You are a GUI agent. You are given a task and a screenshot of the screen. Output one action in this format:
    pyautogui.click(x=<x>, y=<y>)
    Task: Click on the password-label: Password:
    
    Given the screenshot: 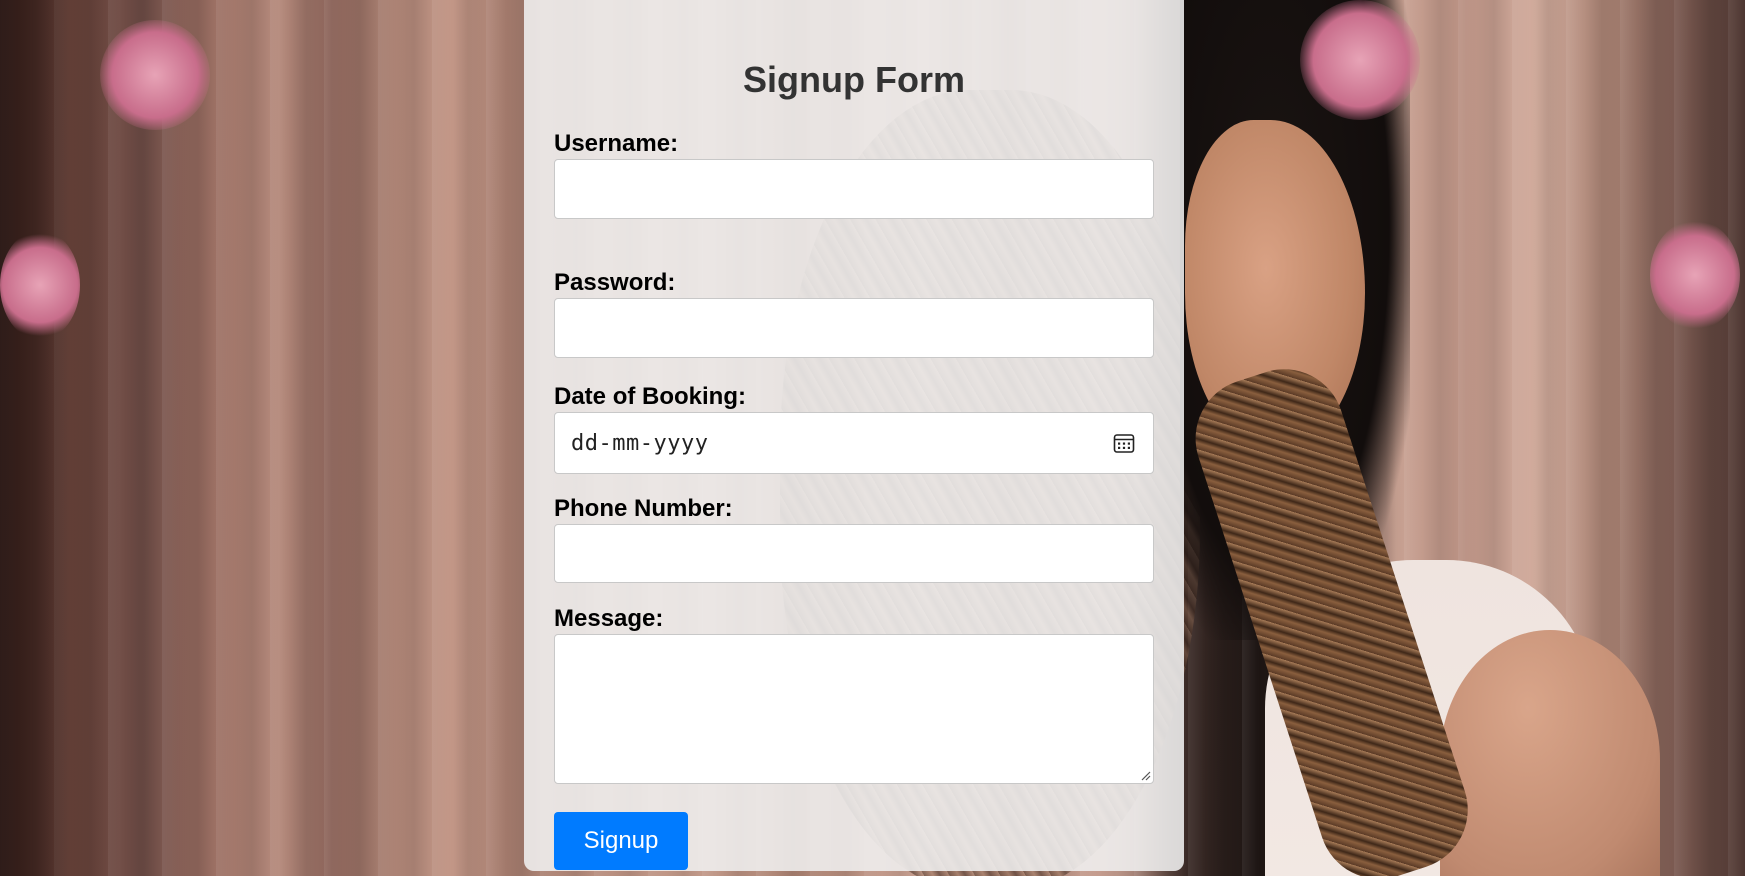 What is the action you would take?
    pyautogui.click(x=615, y=282)
    